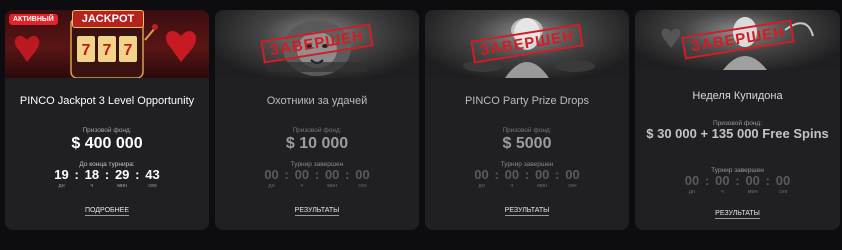 The height and width of the screenshot is (250, 842). What do you see at coordinates (122, 178) in the screenshot?
I see `timer-minutes: 29 мин` at bounding box center [122, 178].